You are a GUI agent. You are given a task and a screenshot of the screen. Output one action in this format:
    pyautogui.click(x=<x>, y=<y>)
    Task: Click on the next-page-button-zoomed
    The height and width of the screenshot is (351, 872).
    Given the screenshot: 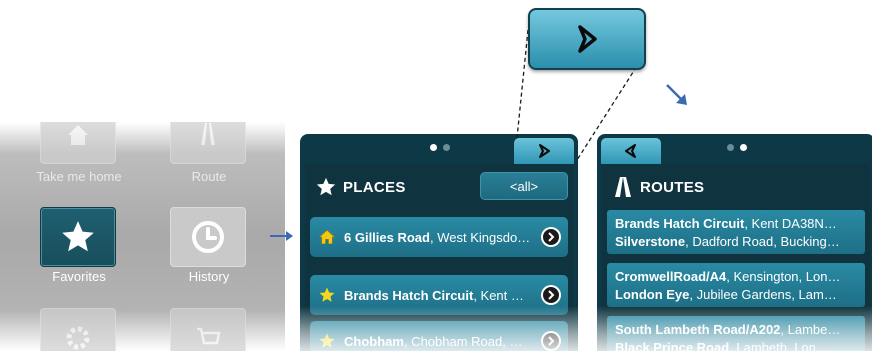 What is the action you would take?
    pyautogui.click(x=587, y=39)
    